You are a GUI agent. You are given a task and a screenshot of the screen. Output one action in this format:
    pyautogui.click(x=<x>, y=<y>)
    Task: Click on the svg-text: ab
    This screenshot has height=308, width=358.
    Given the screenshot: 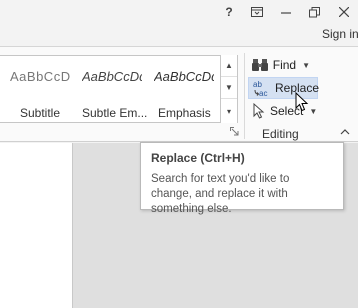 What is the action you would take?
    pyautogui.click(x=257, y=84)
    